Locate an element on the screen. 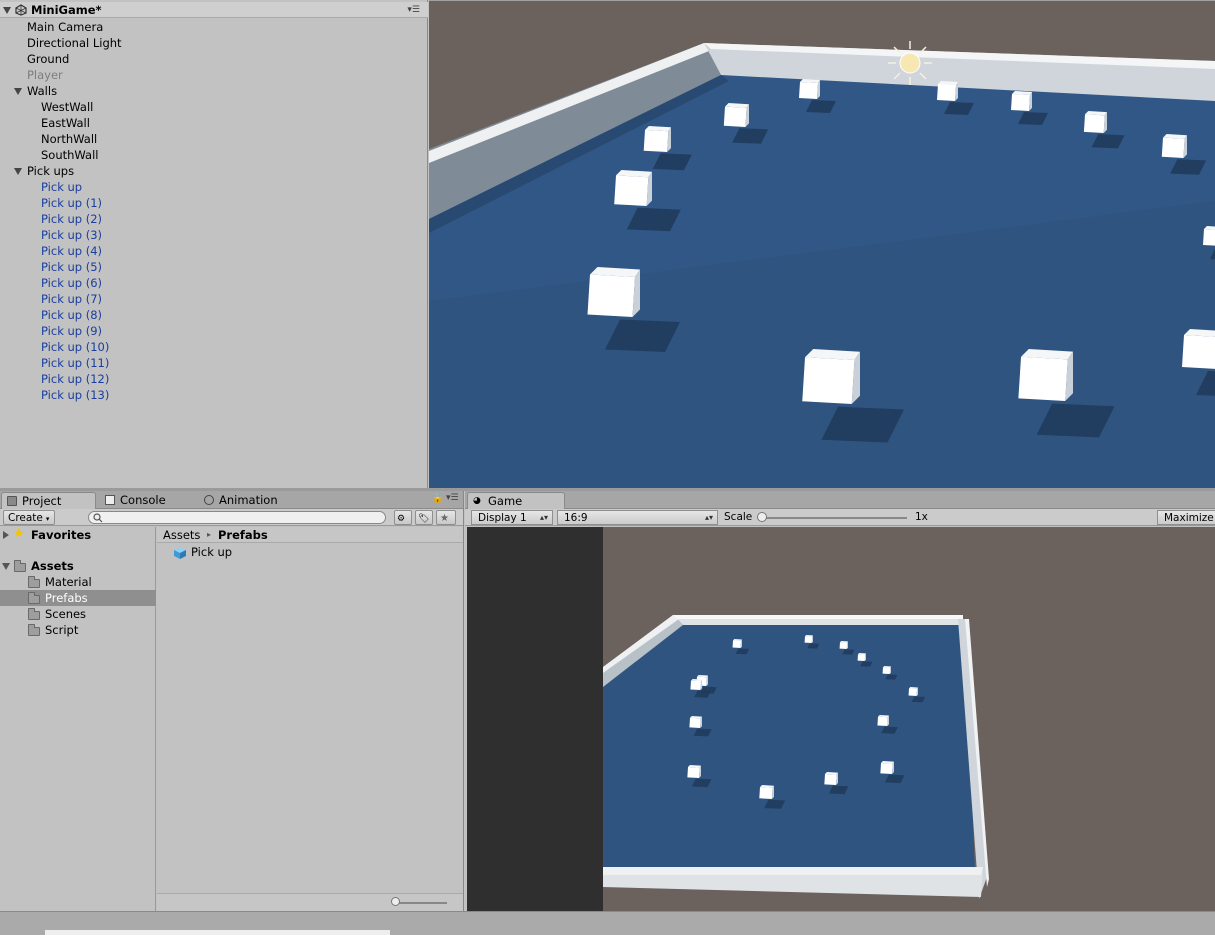 This screenshot has height=935, width=1215. pacman-icon: ◕ is located at coordinates (477, 501).